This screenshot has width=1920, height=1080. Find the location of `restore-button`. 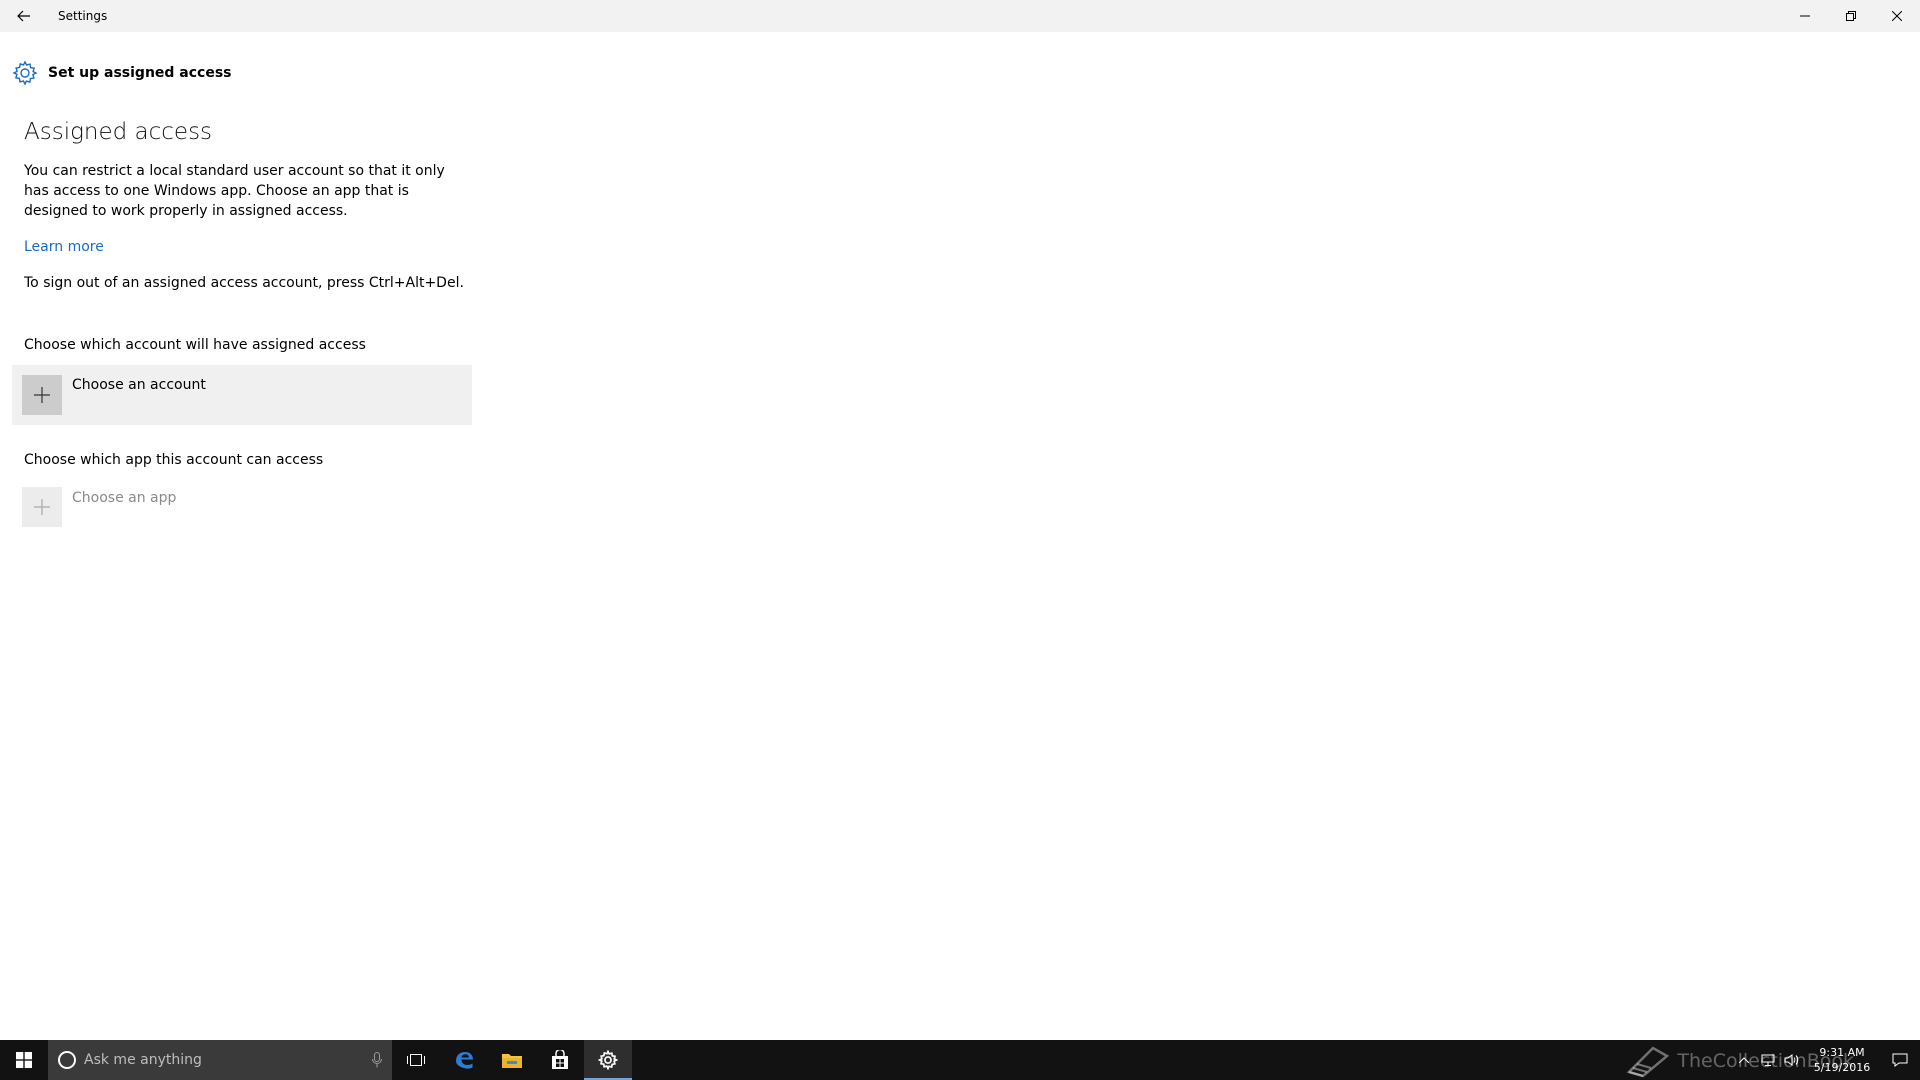

restore-button is located at coordinates (1851, 16).